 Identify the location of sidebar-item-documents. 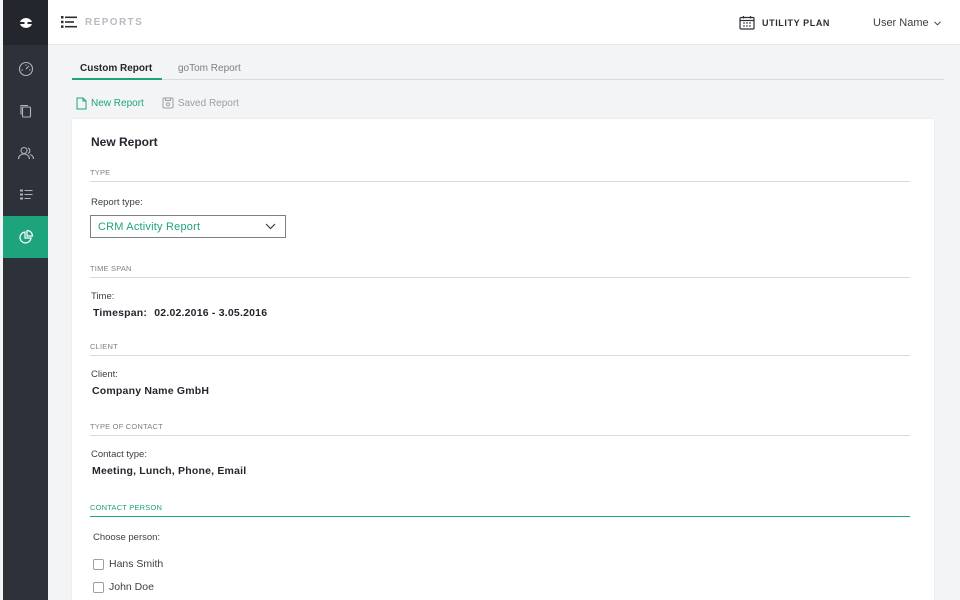
(25, 111).